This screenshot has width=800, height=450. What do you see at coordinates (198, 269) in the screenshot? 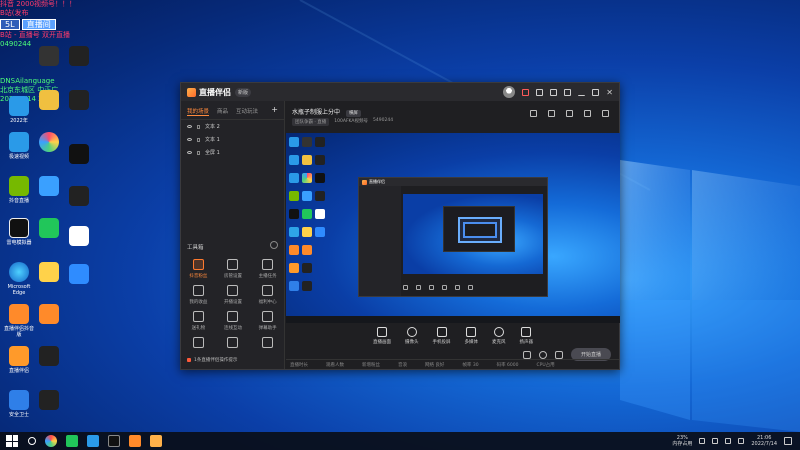
I see `tool-item: 抖音粉丝` at bounding box center [198, 269].